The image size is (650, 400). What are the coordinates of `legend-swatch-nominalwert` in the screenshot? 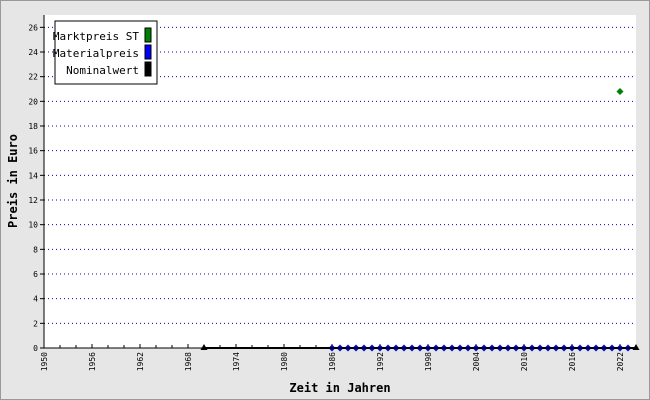 It's located at (148, 69).